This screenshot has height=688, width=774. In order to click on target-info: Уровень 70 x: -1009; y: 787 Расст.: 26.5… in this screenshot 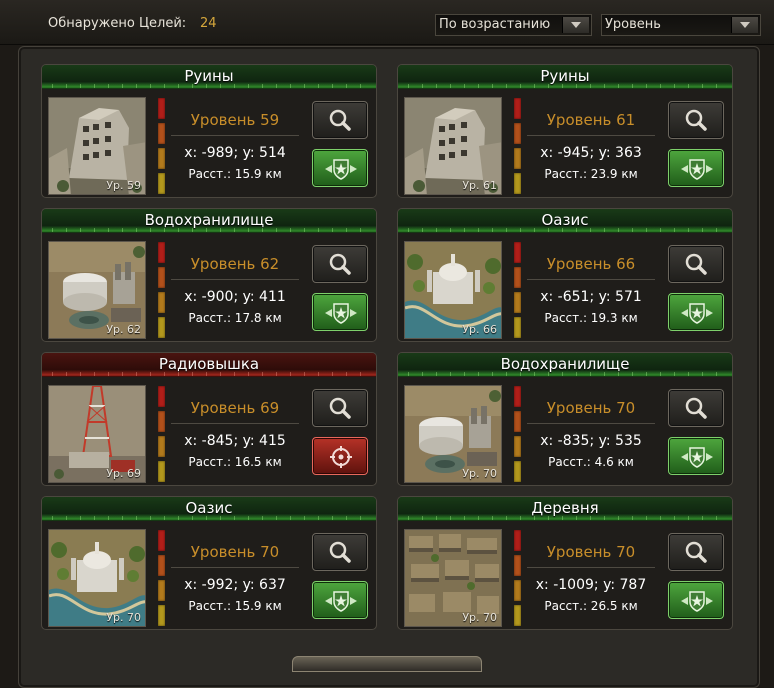, I will do `click(593, 578)`.